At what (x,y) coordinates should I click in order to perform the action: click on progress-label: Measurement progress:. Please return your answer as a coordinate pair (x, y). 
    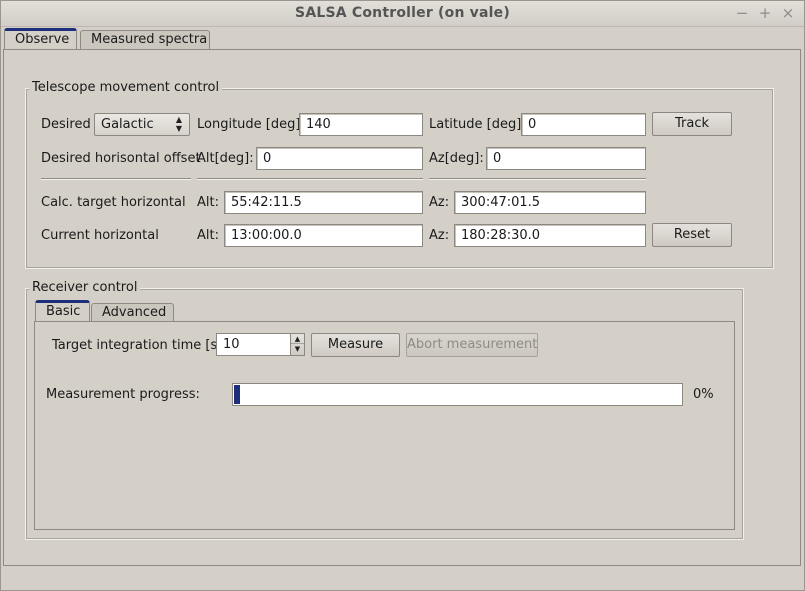
    Looking at the image, I should click on (123, 394).